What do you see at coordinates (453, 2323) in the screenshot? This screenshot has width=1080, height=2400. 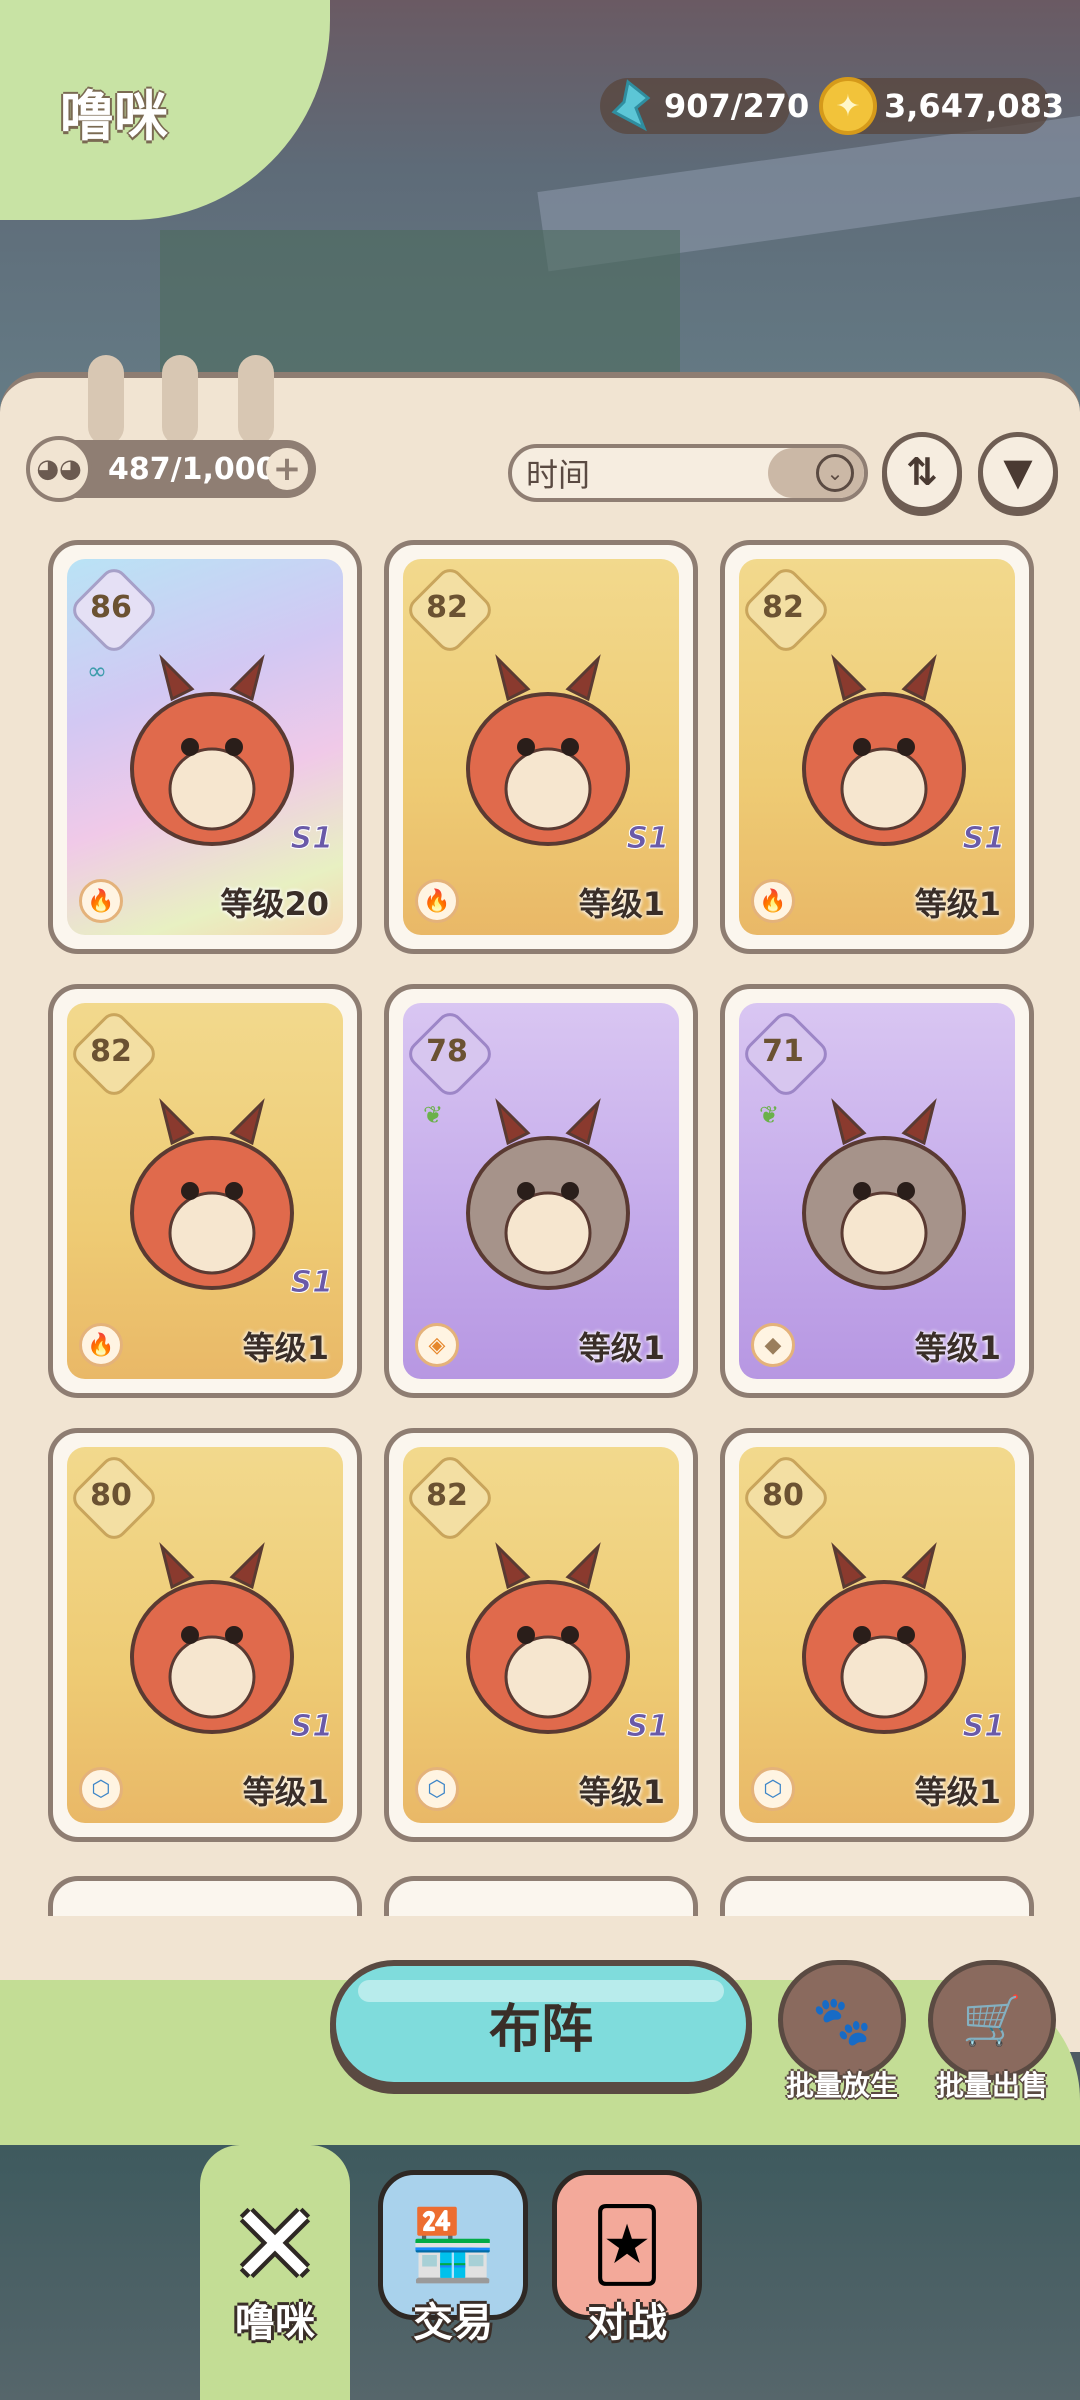 I see `nav-label-trade: 交易` at bounding box center [453, 2323].